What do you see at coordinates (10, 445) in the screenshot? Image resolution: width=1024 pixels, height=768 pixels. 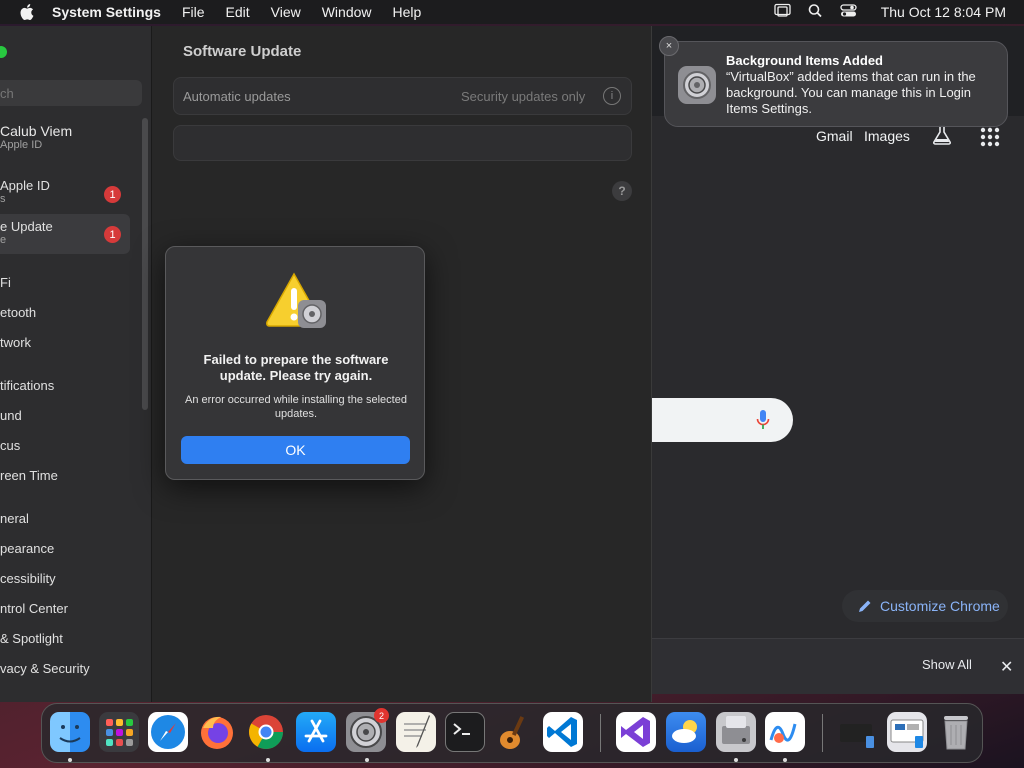 I see `sidebar-item-focus: cus` at bounding box center [10, 445].